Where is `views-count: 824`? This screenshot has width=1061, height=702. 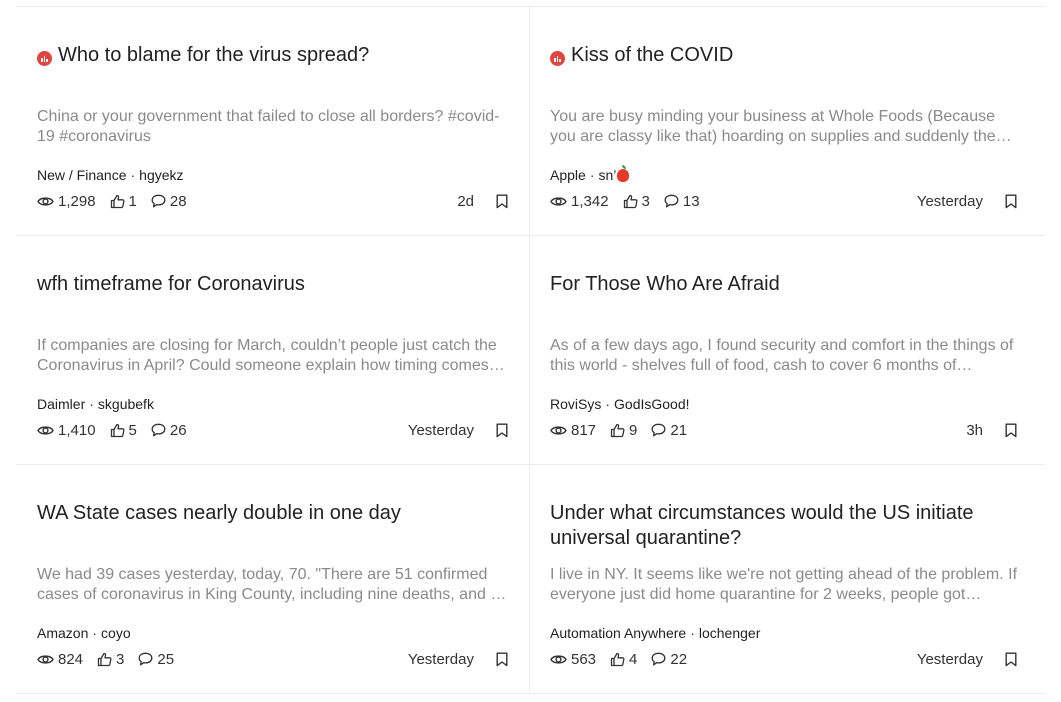 views-count: 824 is located at coordinates (71, 659).